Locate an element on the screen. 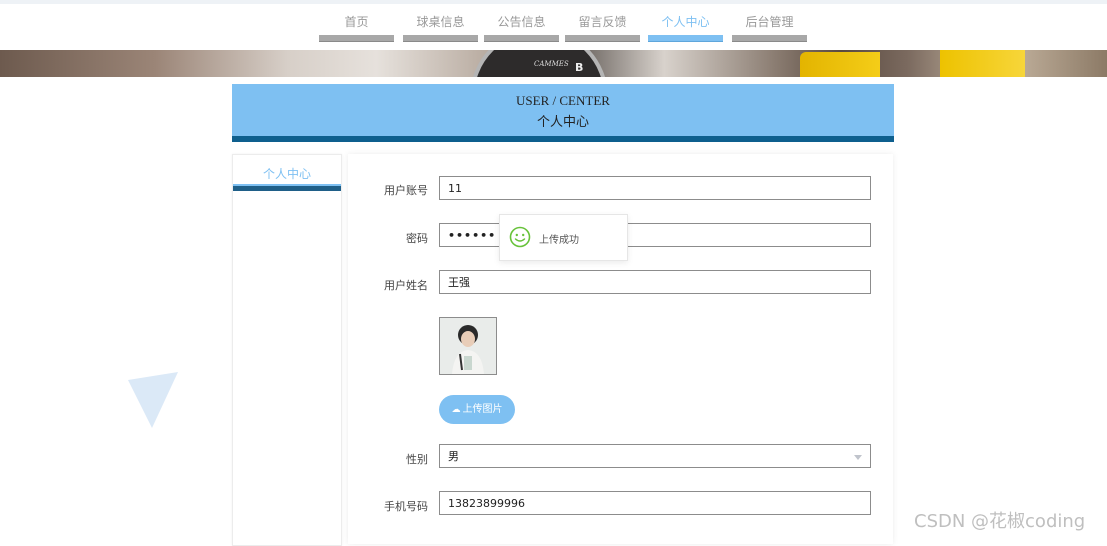  chevron-down-icon is located at coordinates (858, 457).